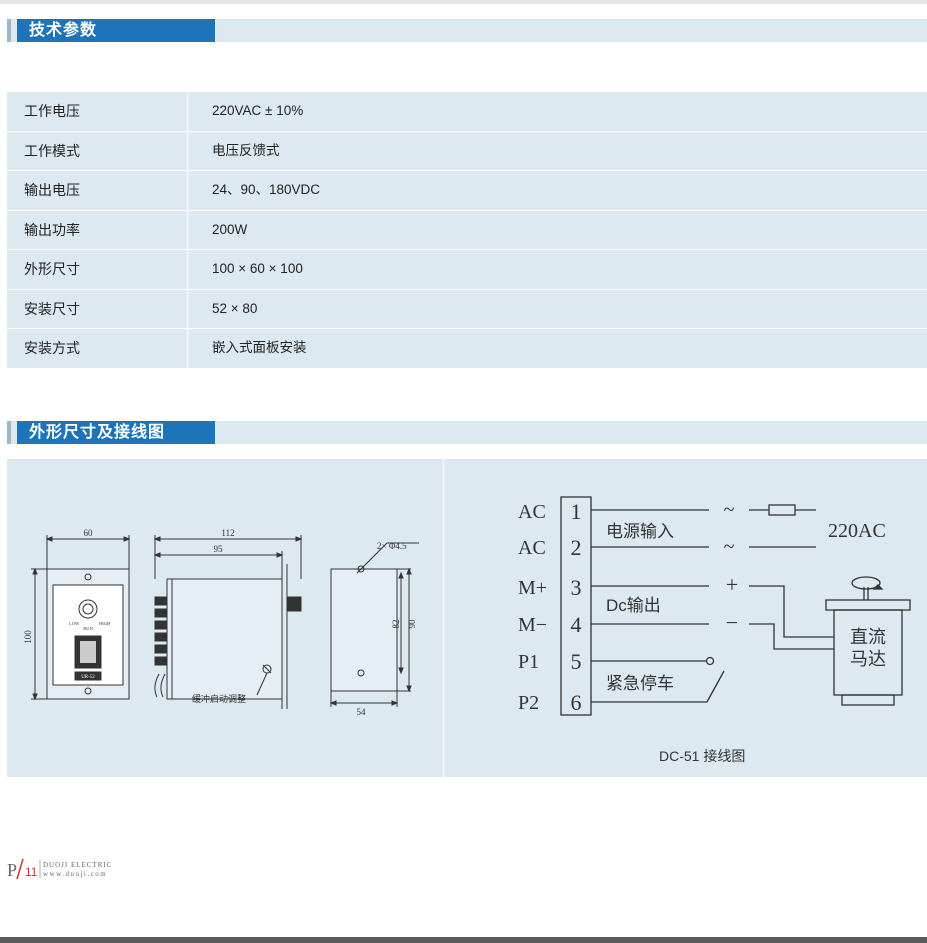 The image size is (927, 943). I want to click on dim-rear-h1: 82, so click(396, 624).